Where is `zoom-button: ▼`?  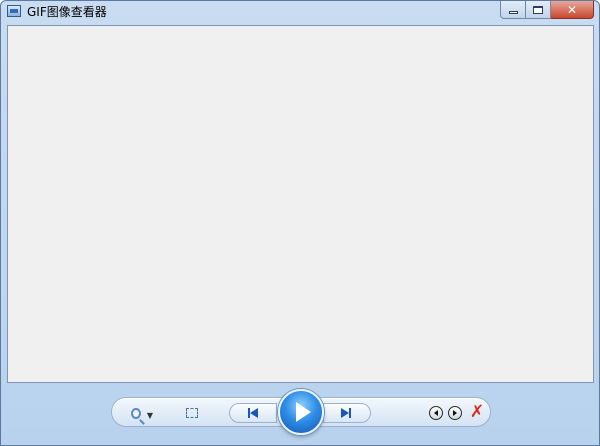
zoom-button: ▼ is located at coordinates (142, 413).